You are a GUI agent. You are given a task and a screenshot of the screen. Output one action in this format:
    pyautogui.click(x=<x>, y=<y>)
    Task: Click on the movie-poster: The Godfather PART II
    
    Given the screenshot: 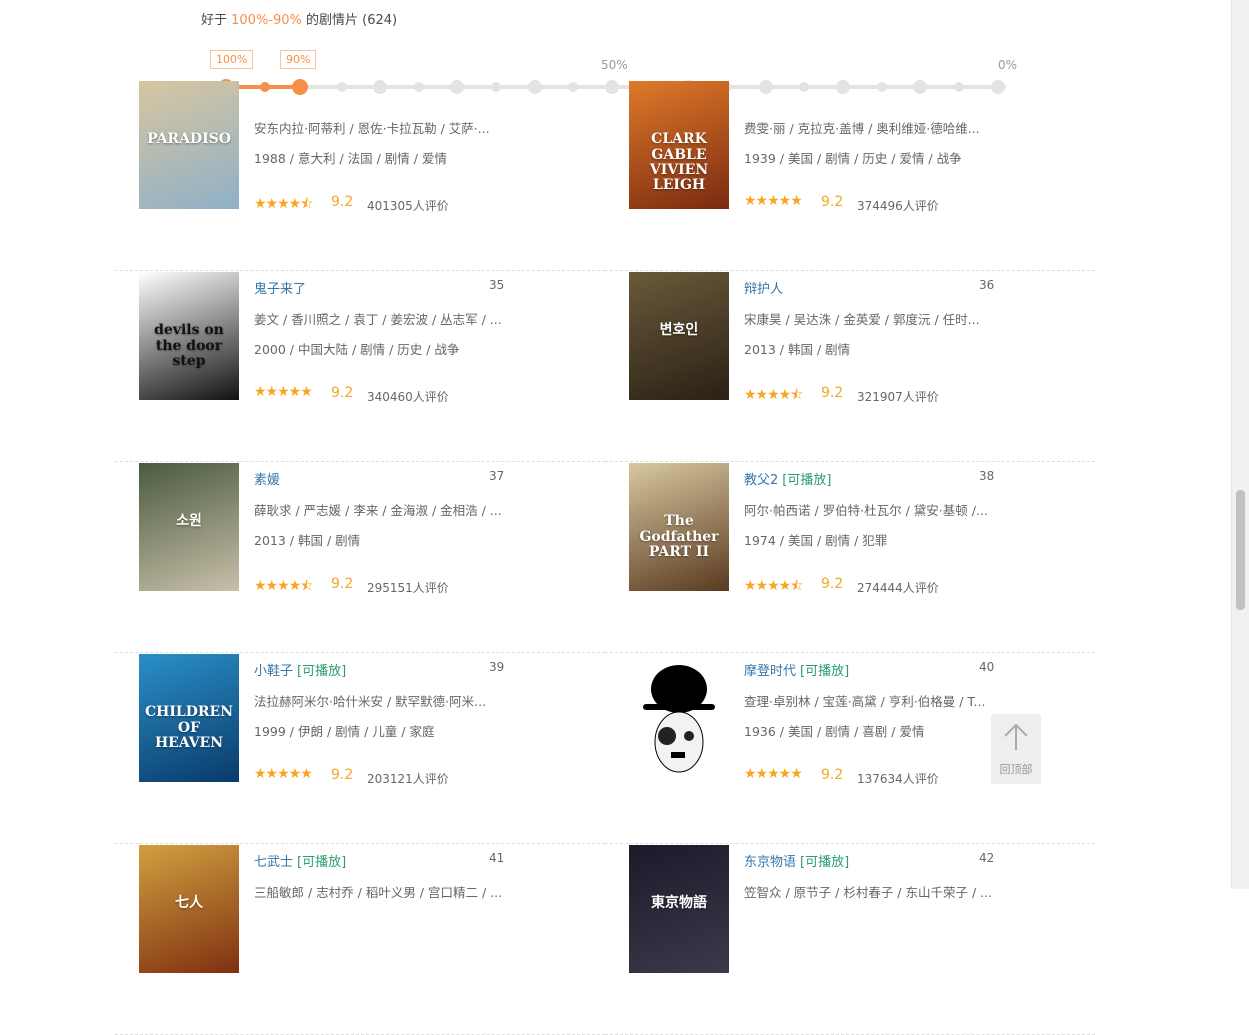 What is the action you would take?
    pyautogui.click(x=679, y=527)
    